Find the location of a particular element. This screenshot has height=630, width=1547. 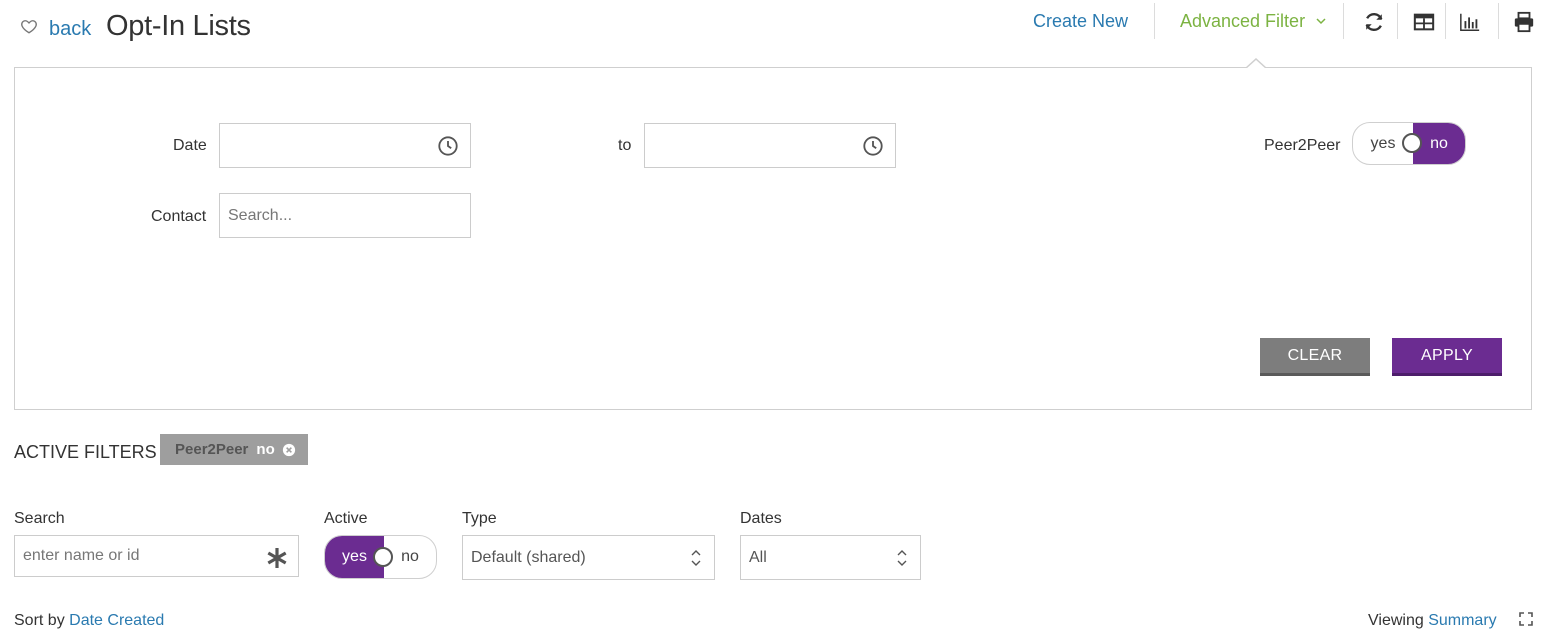

peer2peer-label: Peer2Peer is located at coordinates (1302, 145).